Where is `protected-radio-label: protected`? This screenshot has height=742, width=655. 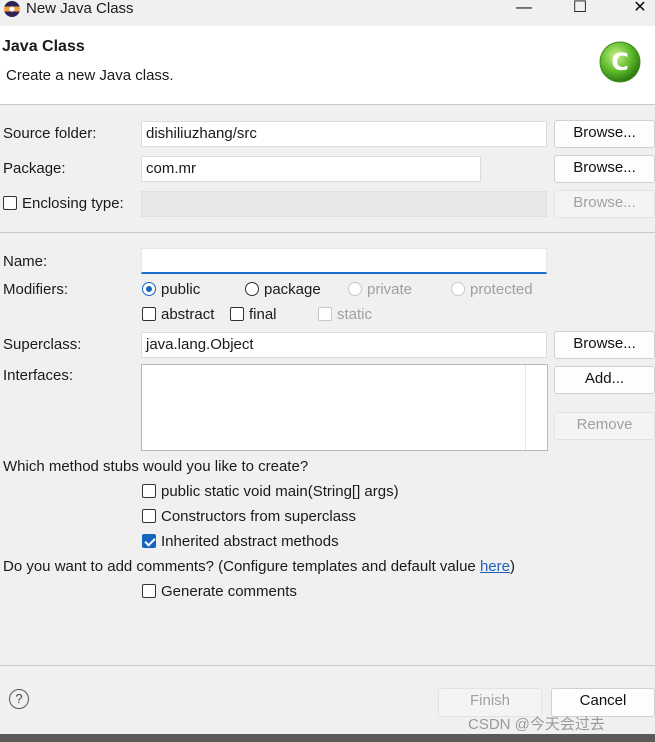
protected-radio-label: protected is located at coordinates (501, 289).